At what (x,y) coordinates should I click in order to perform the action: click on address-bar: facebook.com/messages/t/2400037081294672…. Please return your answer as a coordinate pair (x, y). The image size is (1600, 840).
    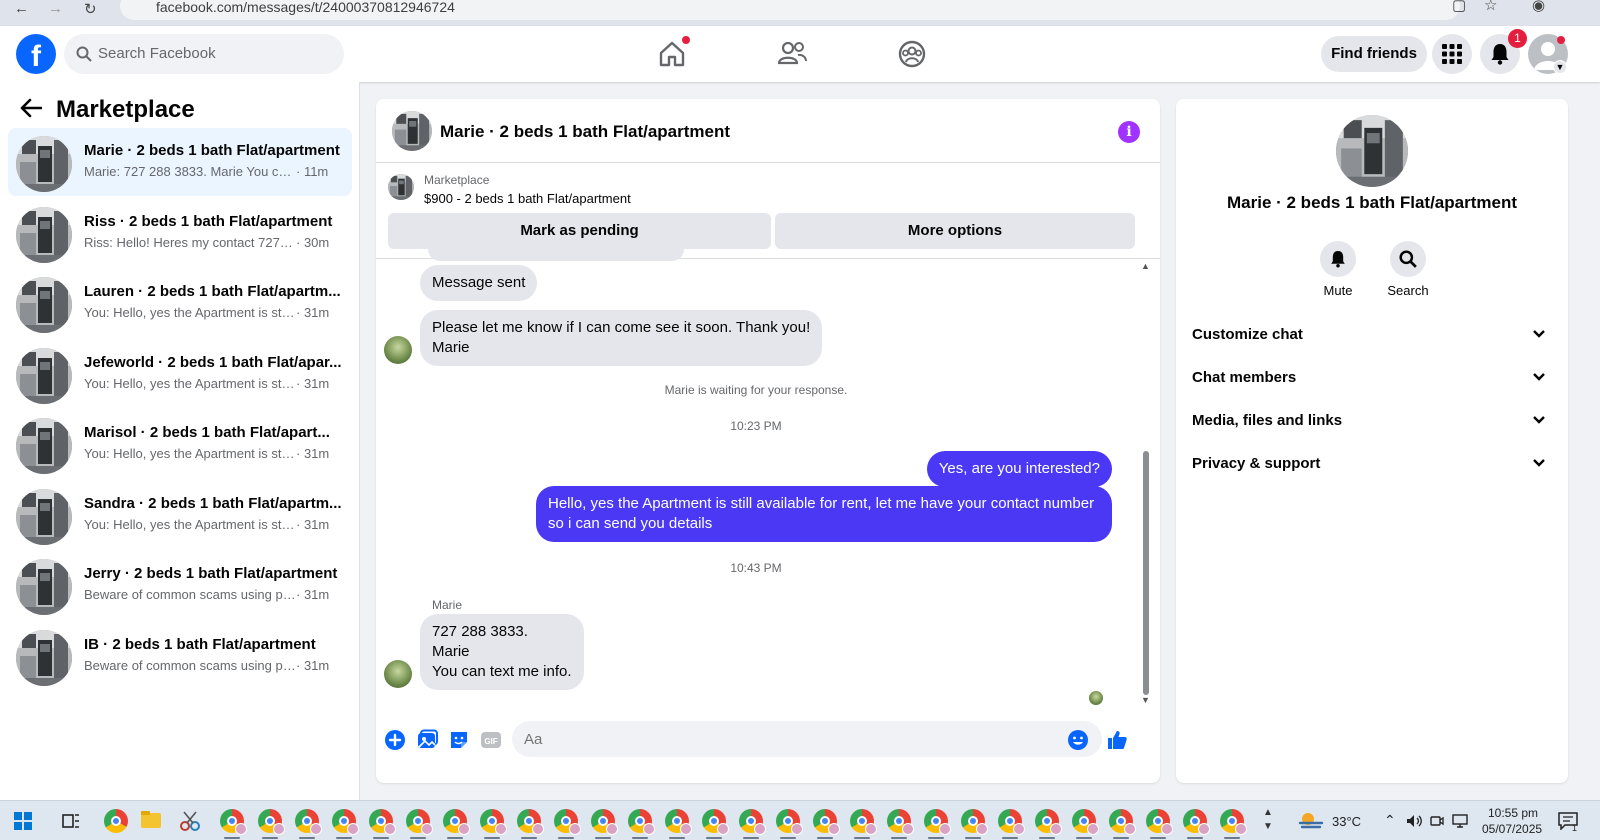
    Looking at the image, I should click on (790, 10).